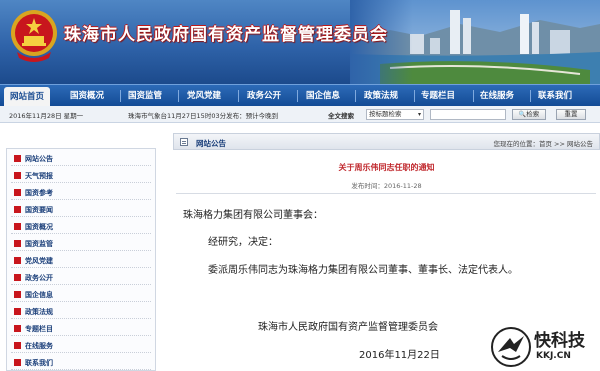 The height and width of the screenshot is (371, 600). What do you see at coordinates (543, 143) in the screenshot?
I see `breadcrumb: 您现在的位置：首页 >> 网站公告` at bounding box center [543, 143].